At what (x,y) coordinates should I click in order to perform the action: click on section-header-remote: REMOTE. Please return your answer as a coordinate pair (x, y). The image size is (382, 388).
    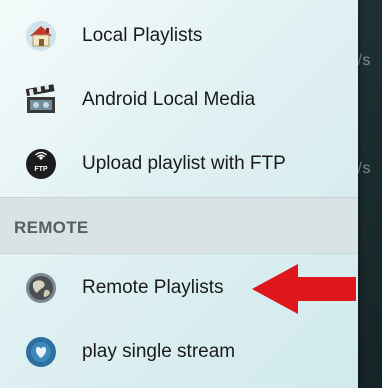
    Looking at the image, I should click on (179, 225).